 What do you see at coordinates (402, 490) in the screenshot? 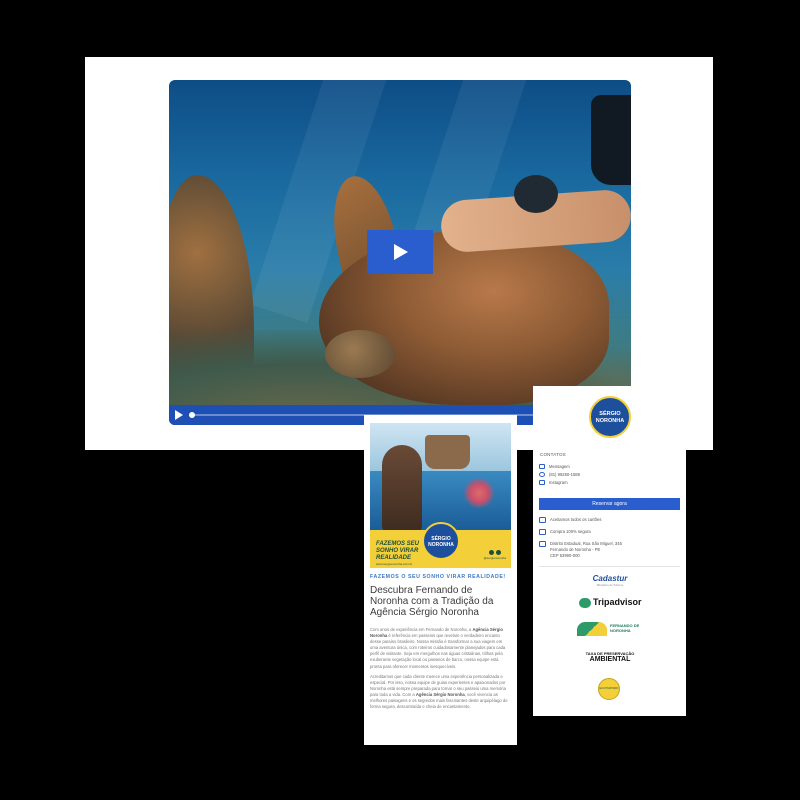
I see `diver` at bounding box center [402, 490].